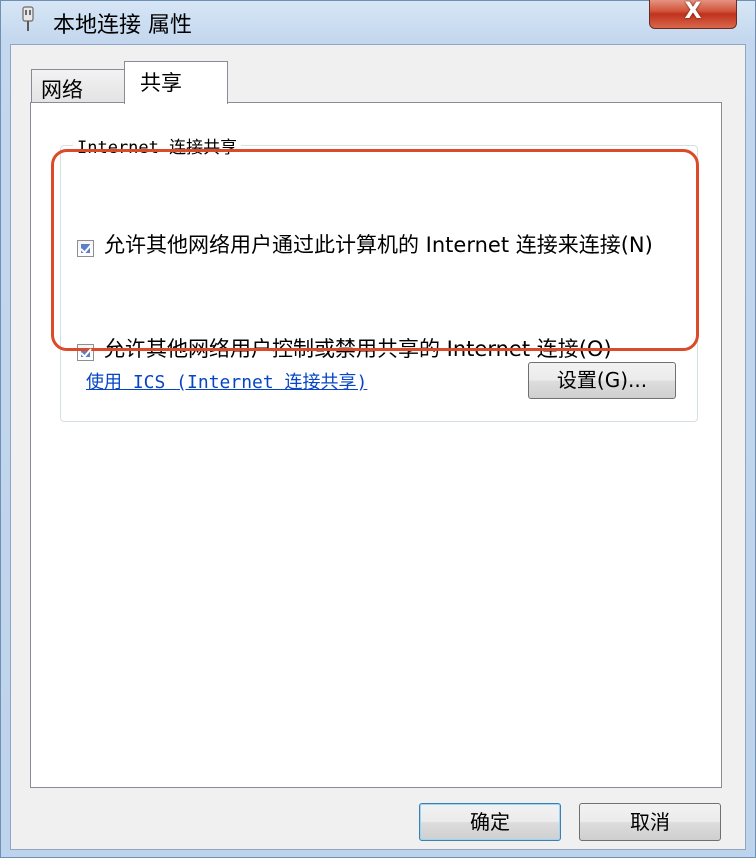 This screenshot has width=756, height=858. Describe the element at coordinates (650, 822) in the screenshot. I see `cancel-button: 取消` at that location.